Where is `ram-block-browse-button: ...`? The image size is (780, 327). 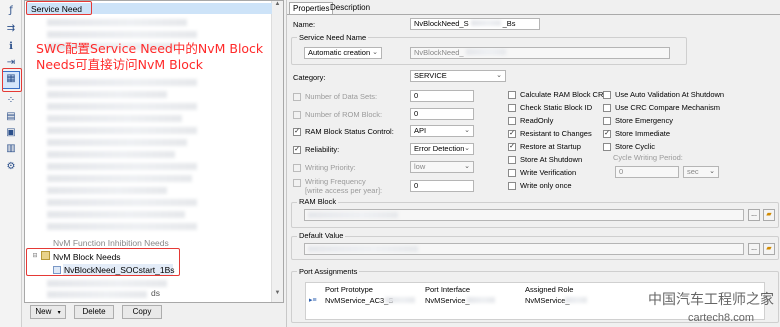
ram-block-browse-button: ... is located at coordinates (754, 215).